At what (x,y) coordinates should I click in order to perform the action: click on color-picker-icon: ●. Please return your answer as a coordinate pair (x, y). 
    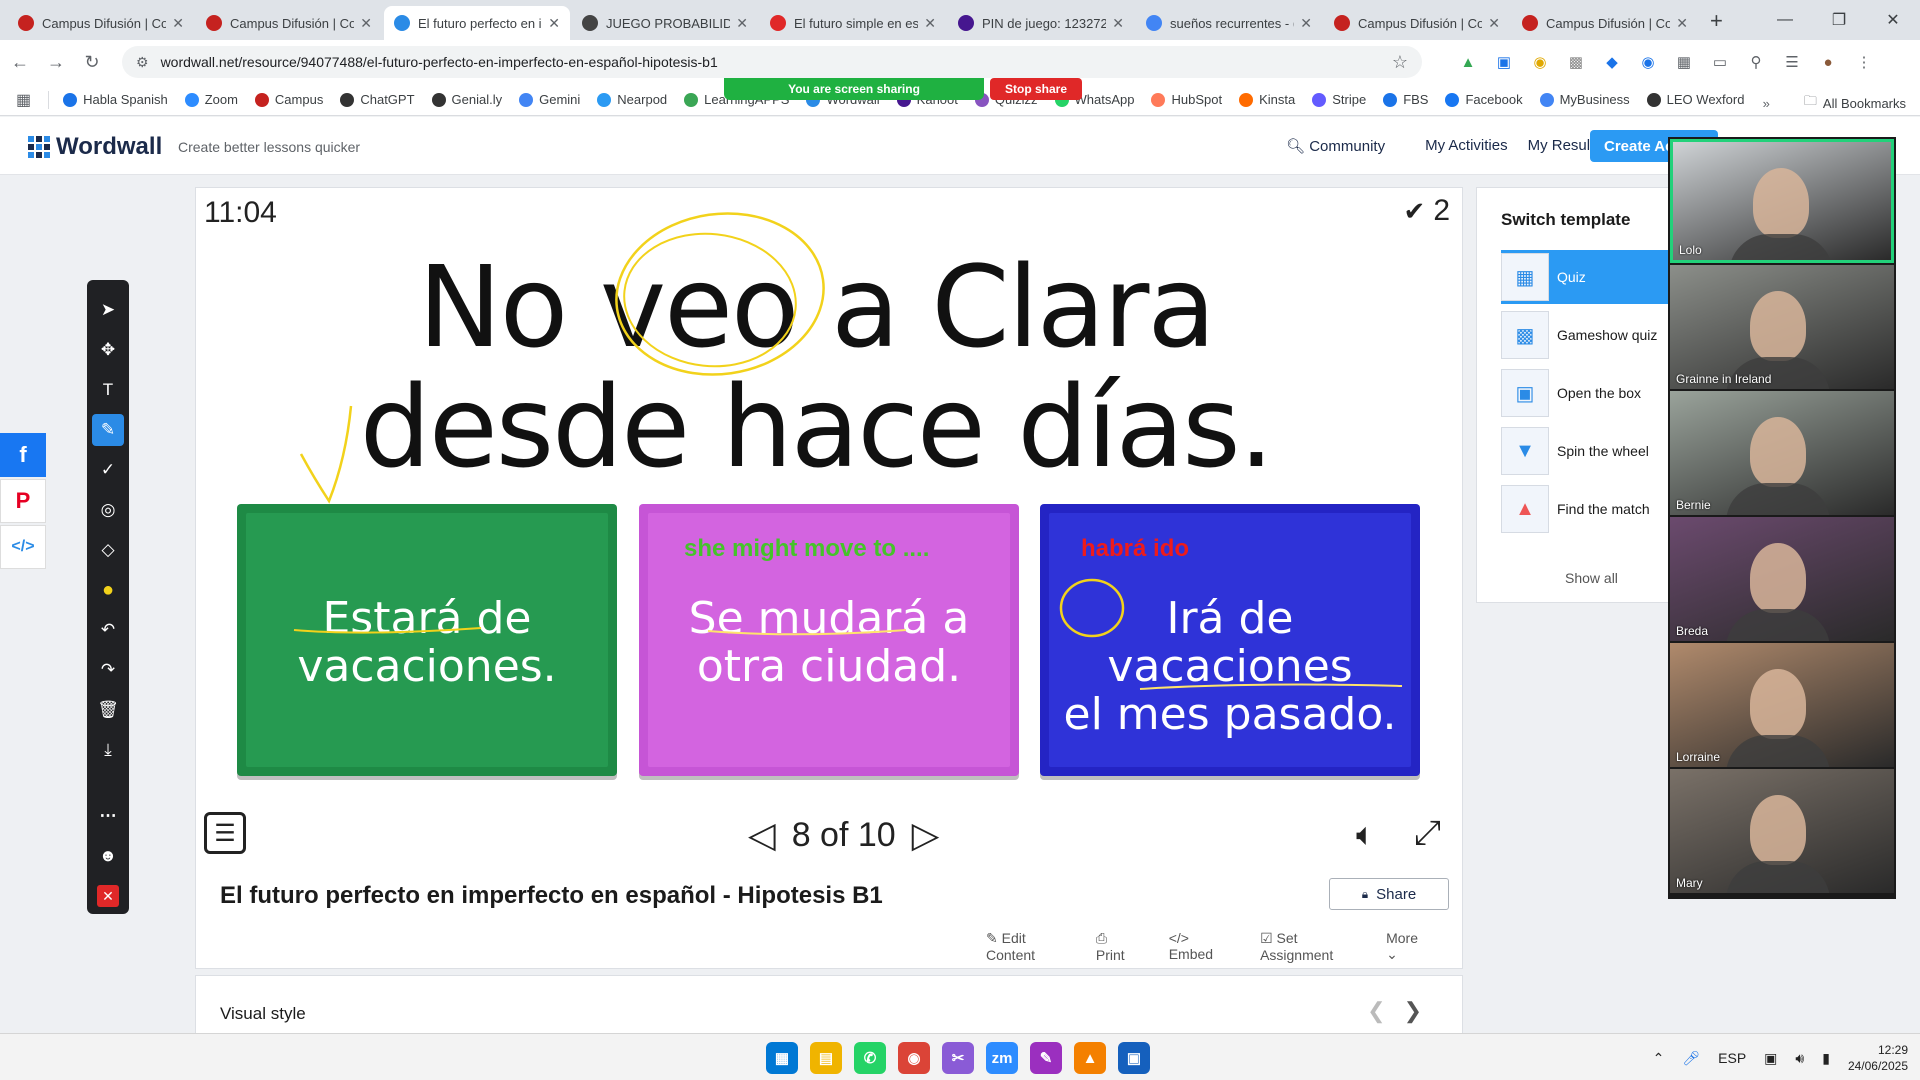
    Looking at the image, I should click on (108, 590).